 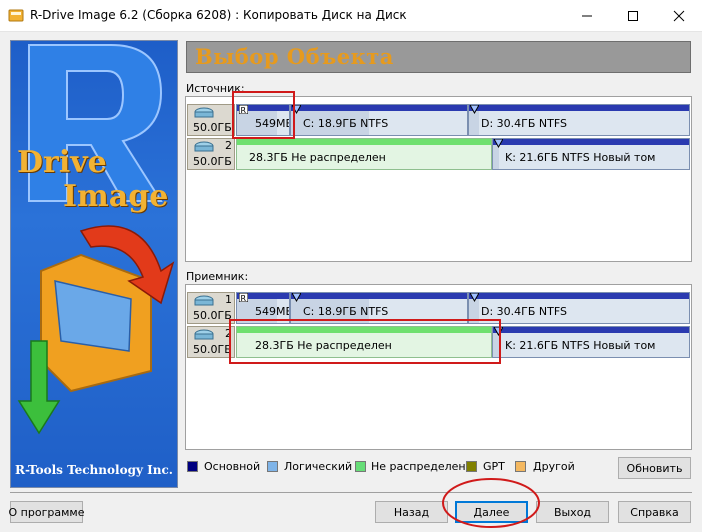 I want to click on close-button, so click(x=679, y=15).